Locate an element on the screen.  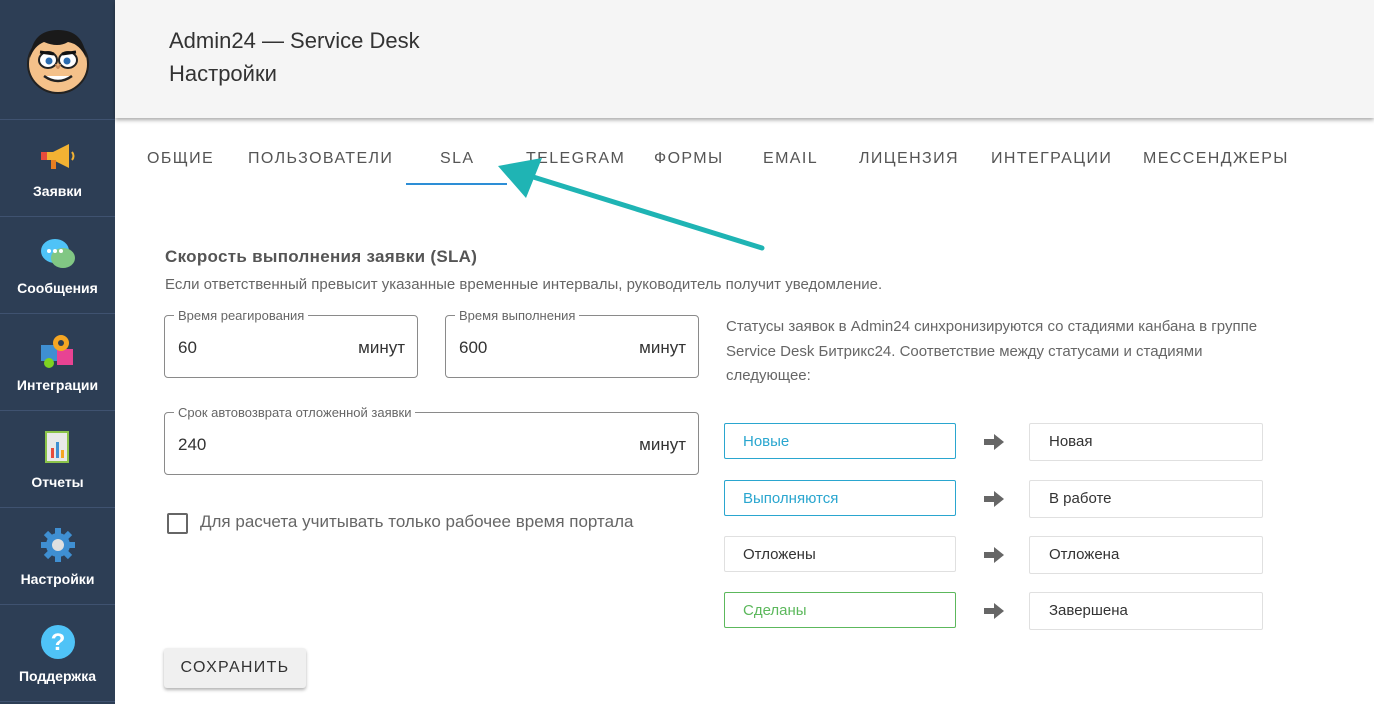
sidebar-item-integrations: Интеграции is located at coordinates (57, 362).